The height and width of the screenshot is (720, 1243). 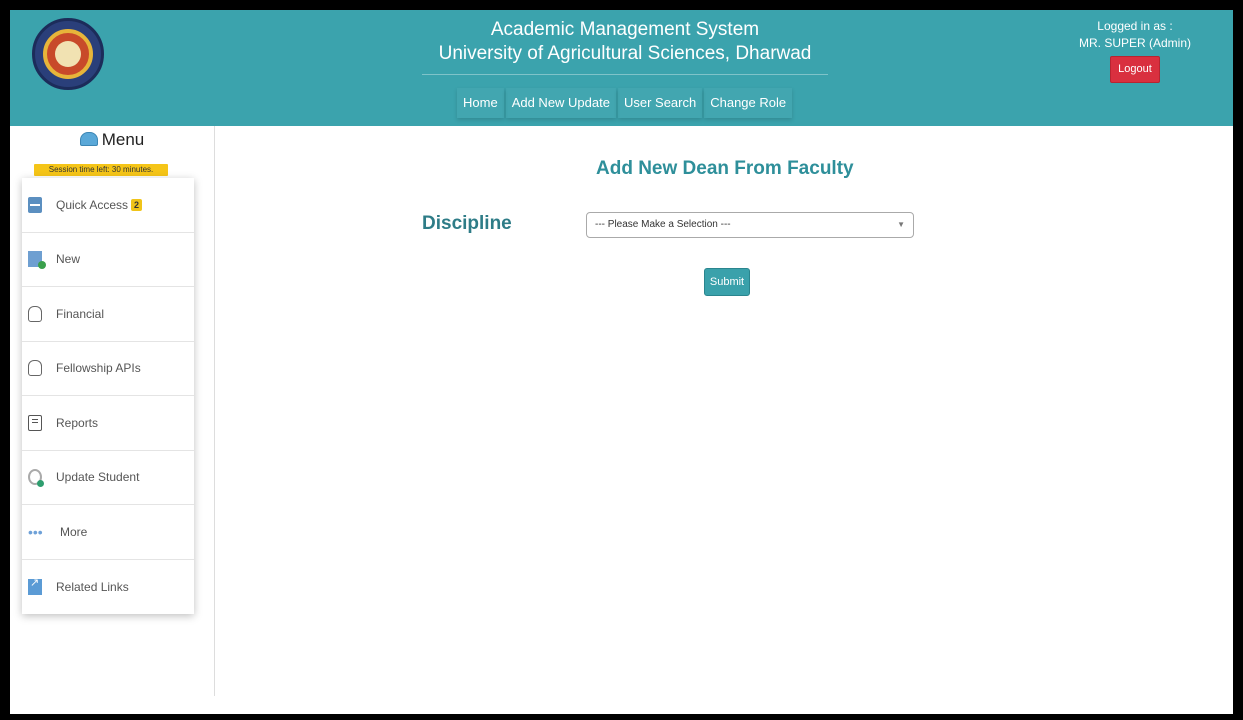 What do you see at coordinates (123, 139) in the screenshot?
I see `menu-title-text: Menu` at bounding box center [123, 139].